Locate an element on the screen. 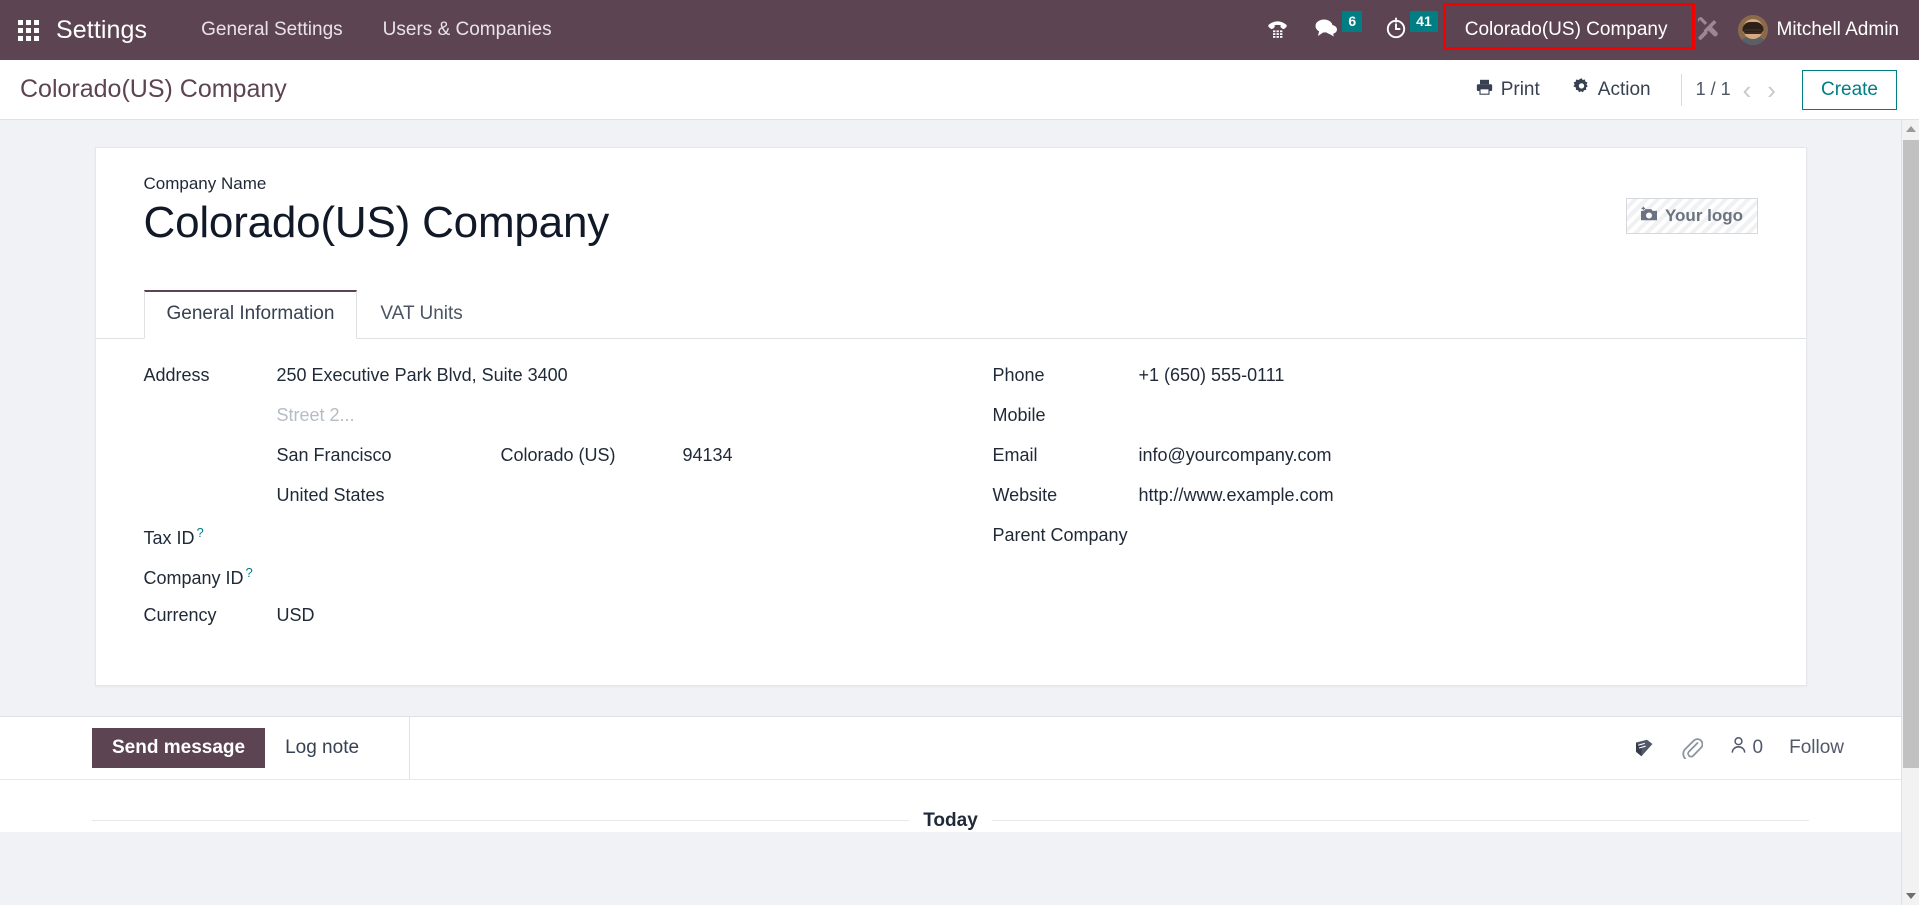 Image resolution: width=1919 pixels, height=905 pixels. navbar-systray: 6 41 Colorado(US) Company Mitchell Admin is located at coordinates (1586, 30).